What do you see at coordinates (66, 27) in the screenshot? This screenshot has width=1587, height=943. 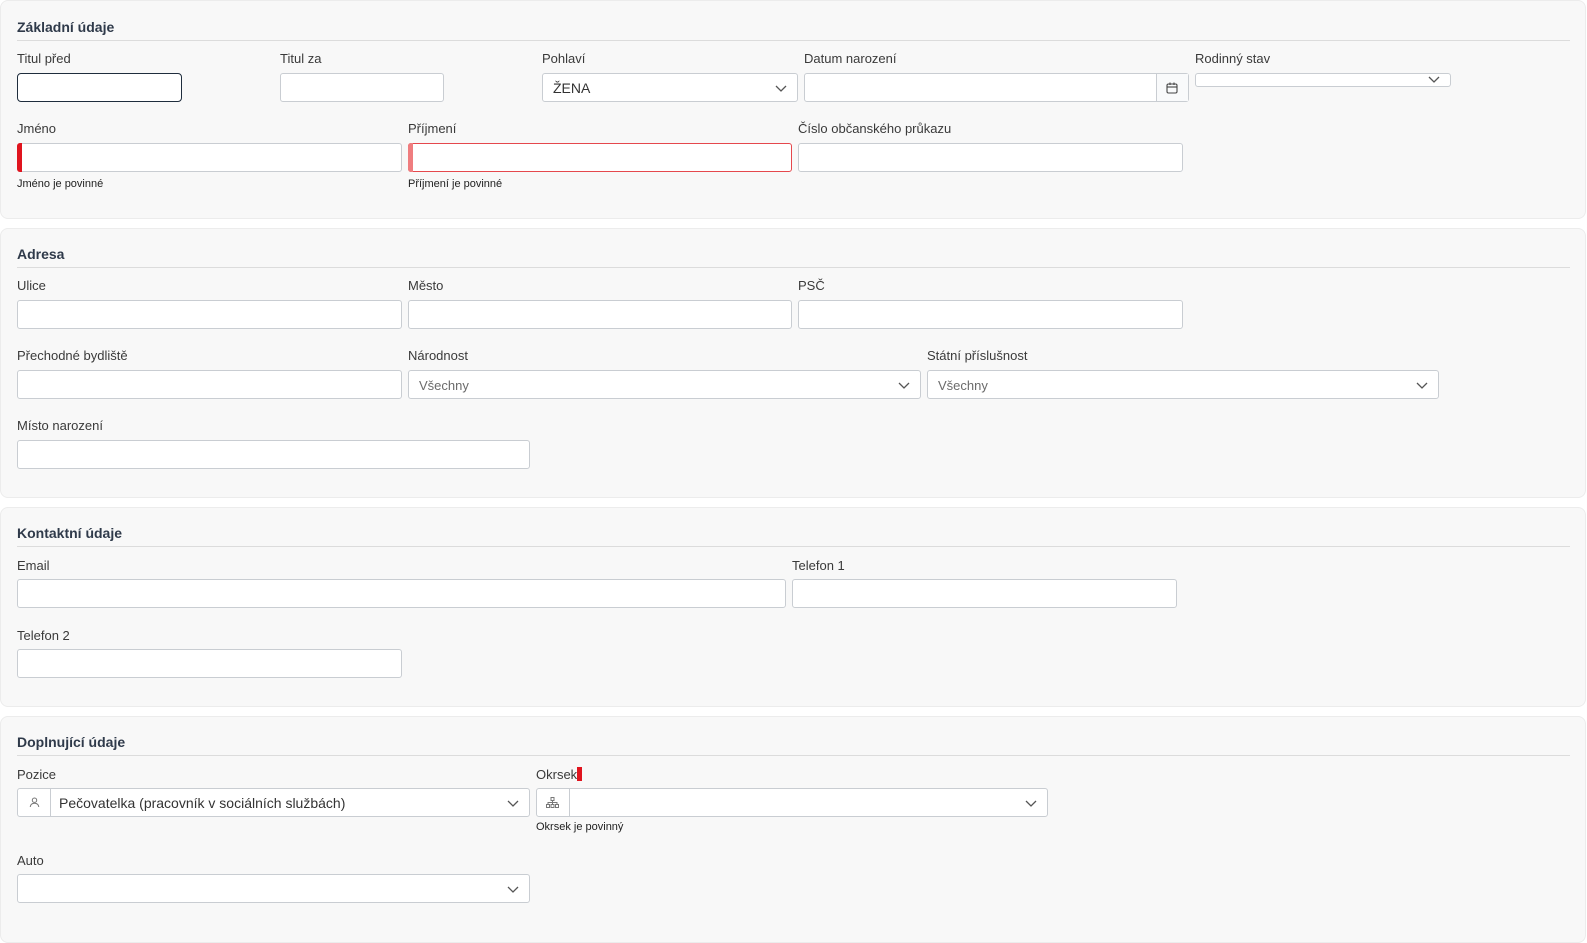 I see `section-title: Základní údaje` at bounding box center [66, 27].